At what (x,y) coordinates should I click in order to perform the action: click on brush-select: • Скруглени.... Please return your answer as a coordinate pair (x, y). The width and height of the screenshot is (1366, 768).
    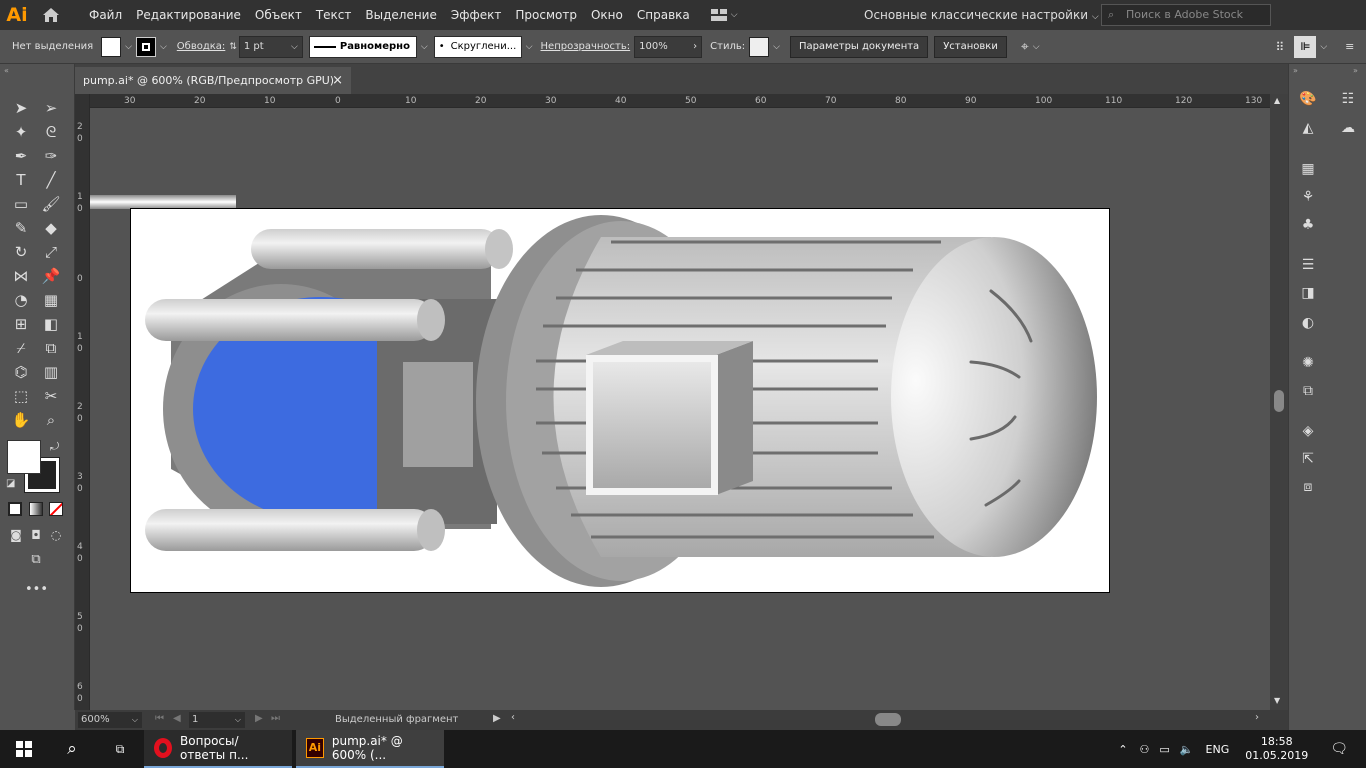
    Looking at the image, I should click on (477, 46).